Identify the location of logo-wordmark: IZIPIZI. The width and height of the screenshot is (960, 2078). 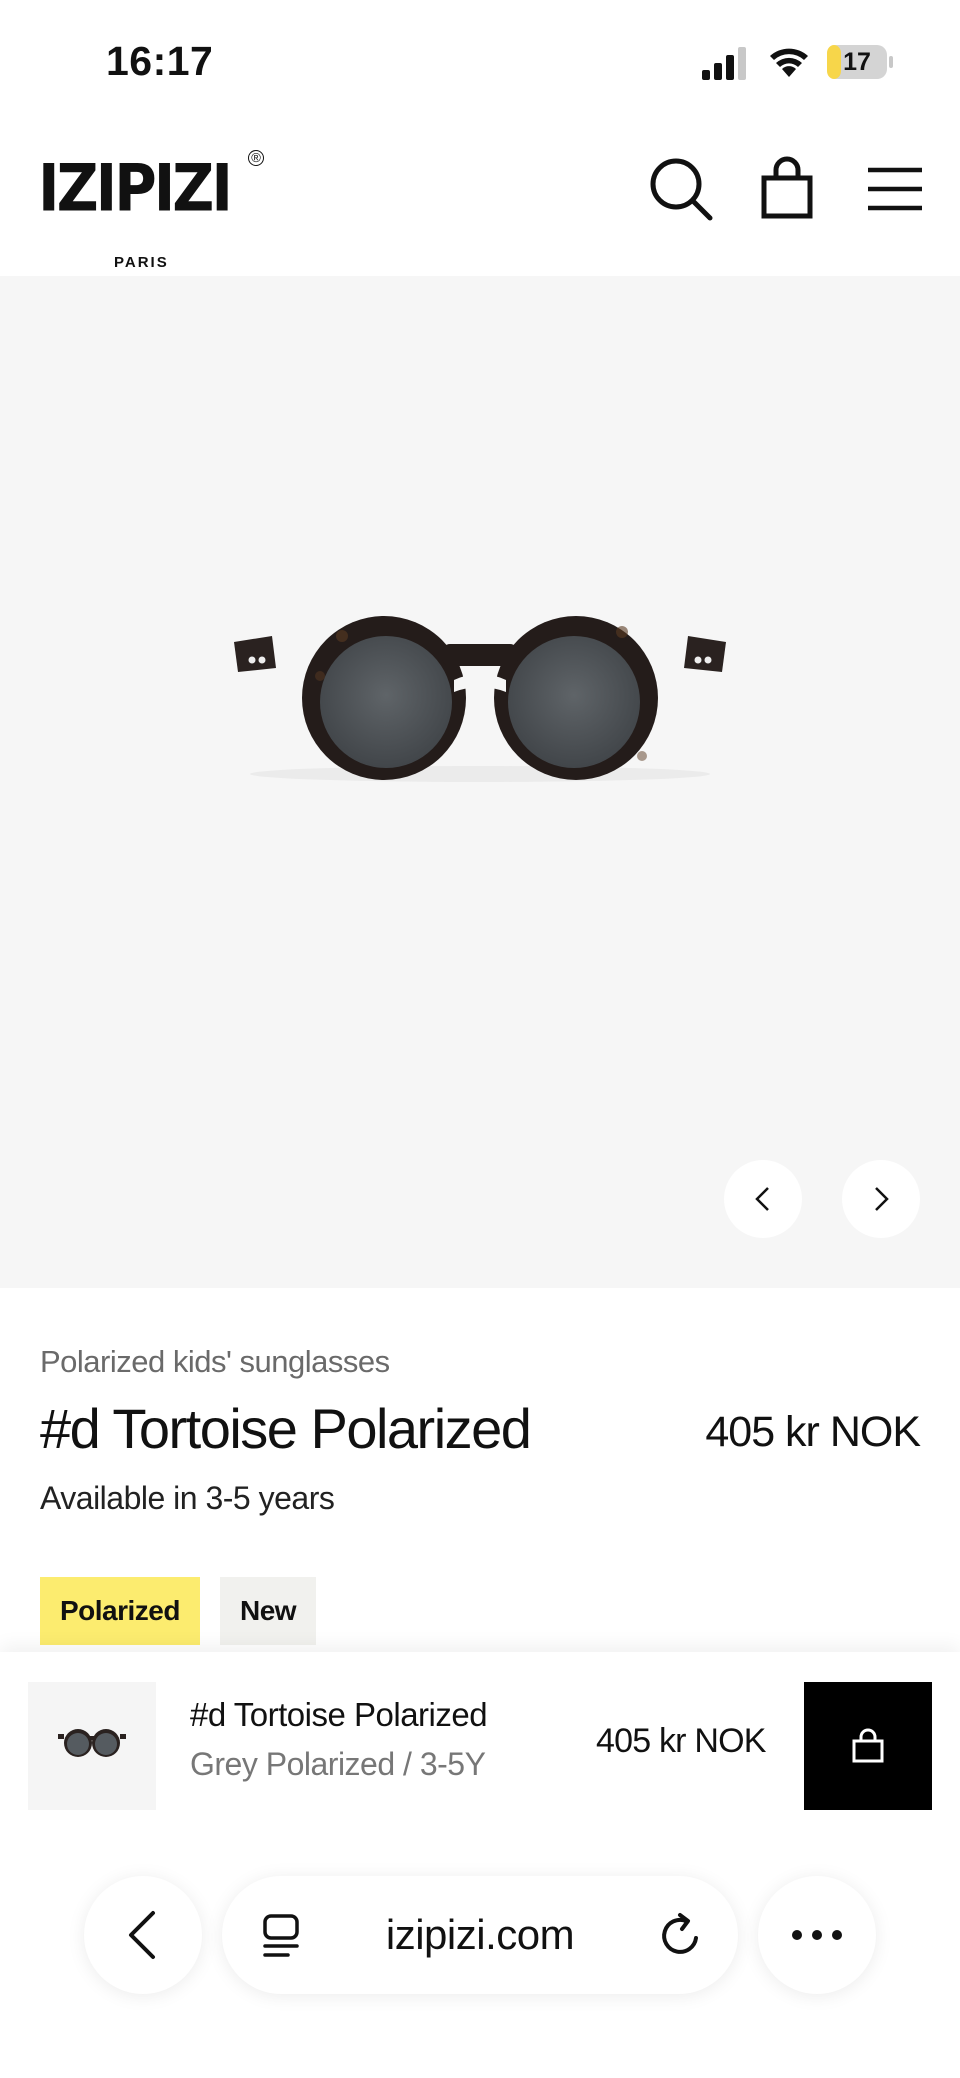
(135, 188).